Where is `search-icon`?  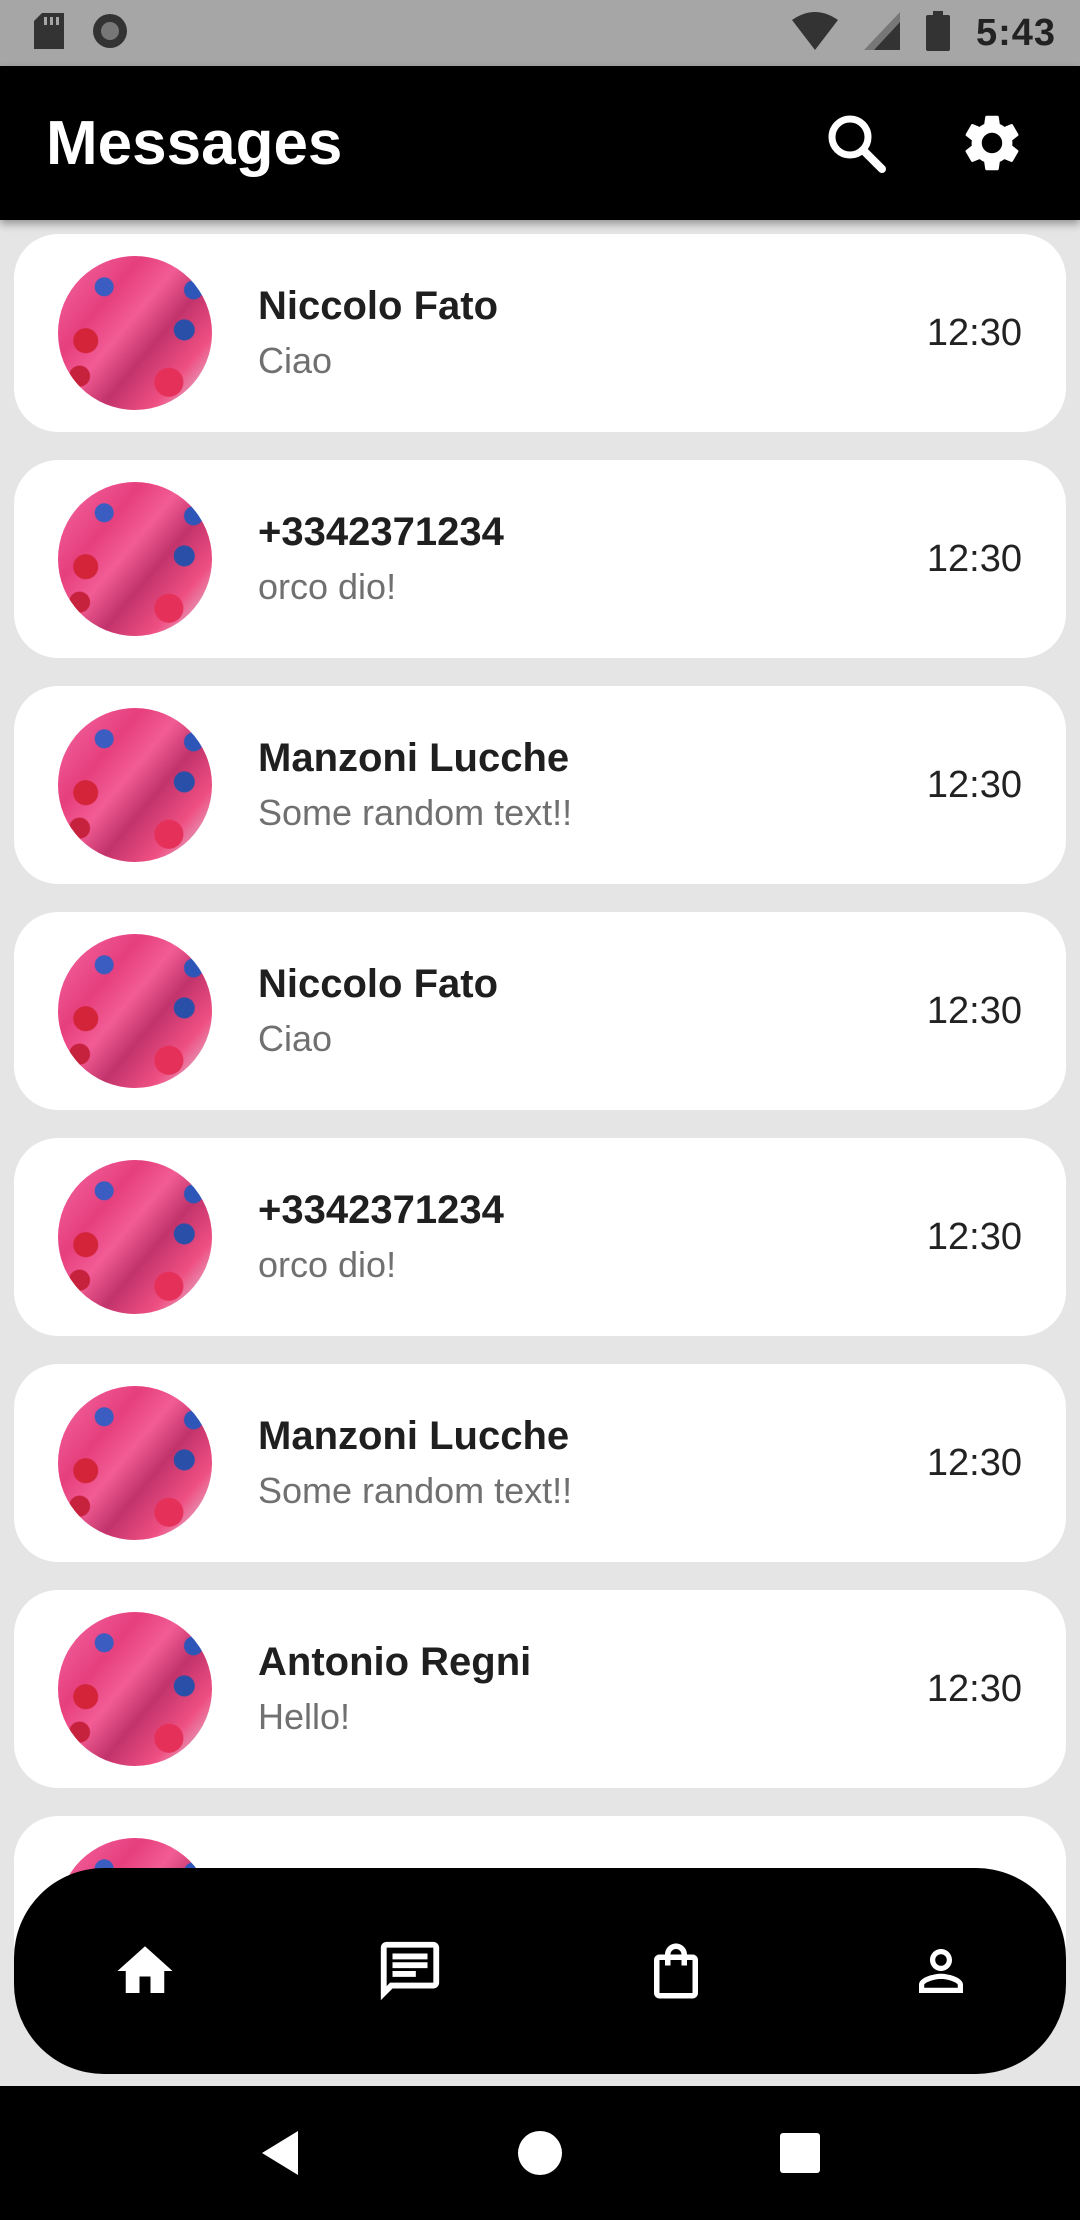
search-icon is located at coordinates (857, 144).